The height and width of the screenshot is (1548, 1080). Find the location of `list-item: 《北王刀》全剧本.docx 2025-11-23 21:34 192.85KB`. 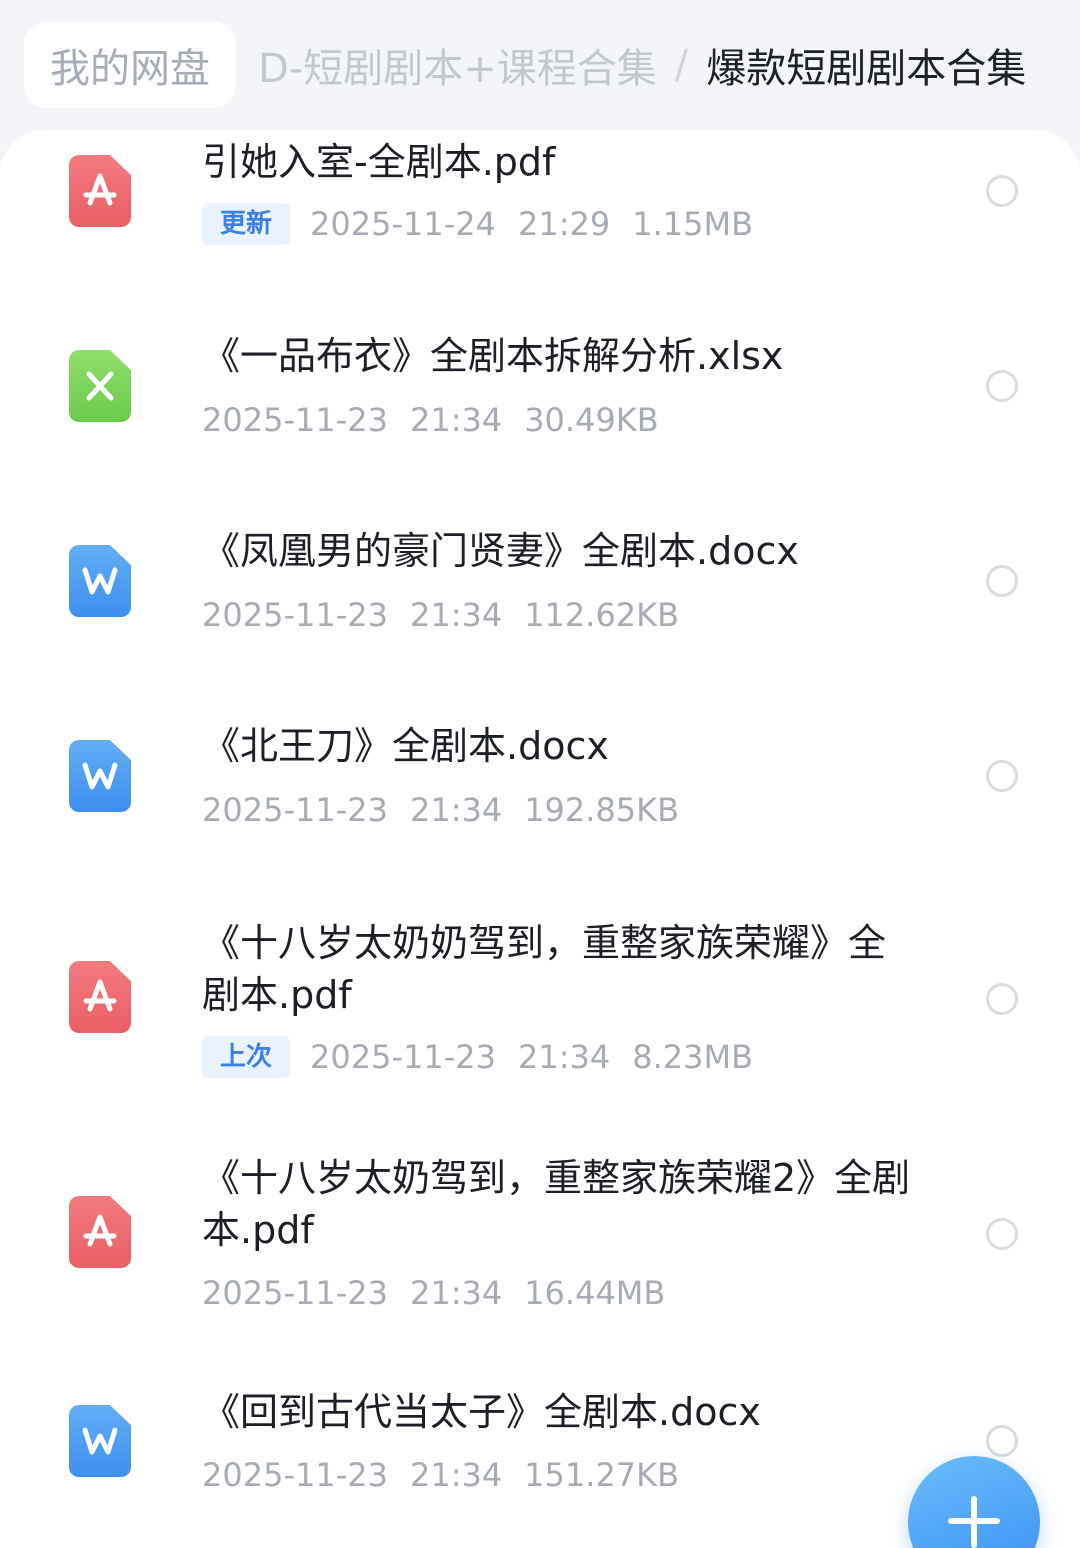

list-item: 《北王刀》全剧本.docx 2025-11-23 21:34 192.85KB is located at coordinates (540, 797).